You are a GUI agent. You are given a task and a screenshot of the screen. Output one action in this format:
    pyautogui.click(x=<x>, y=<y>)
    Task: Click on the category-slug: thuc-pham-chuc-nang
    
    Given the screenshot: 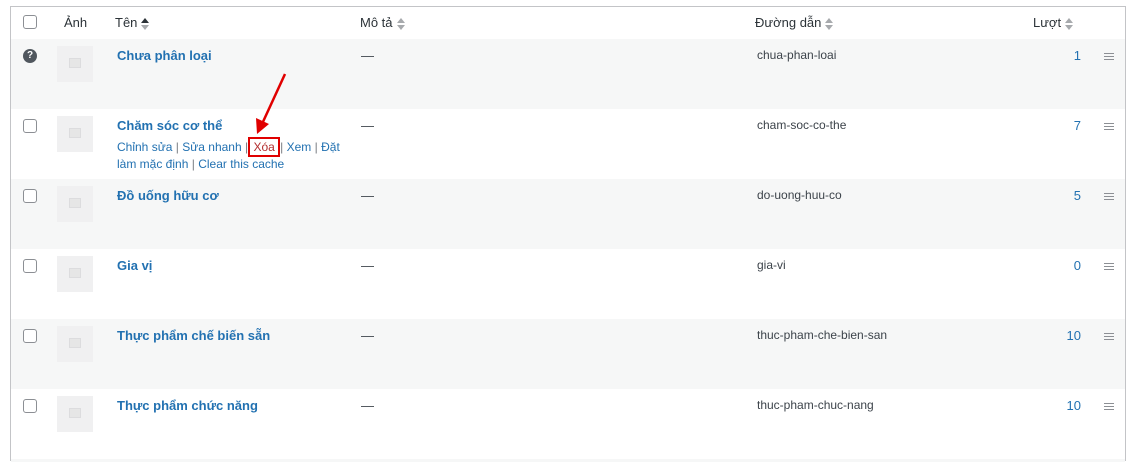 What is the action you would take?
    pyautogui.click(x=815, y=405)
    